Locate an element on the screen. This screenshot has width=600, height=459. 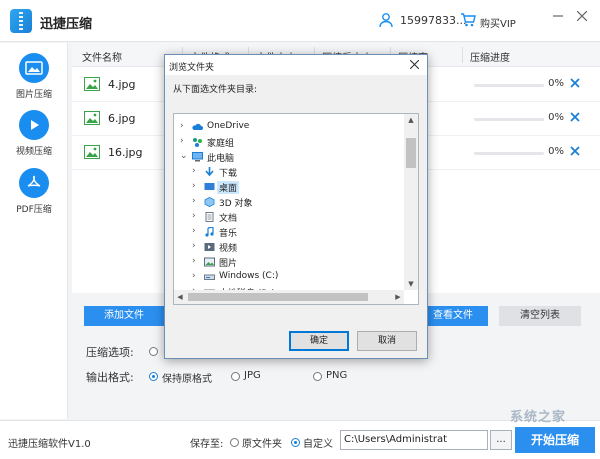
add-file-button: 添加文件 is located at coordinates (124, 316).